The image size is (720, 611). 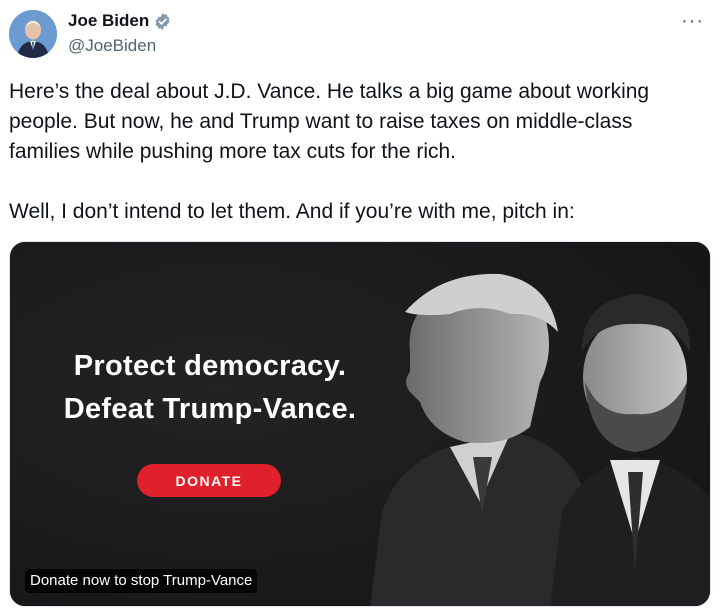 I want to click on author-name: Joe Biden, so click(x=108, y=21).